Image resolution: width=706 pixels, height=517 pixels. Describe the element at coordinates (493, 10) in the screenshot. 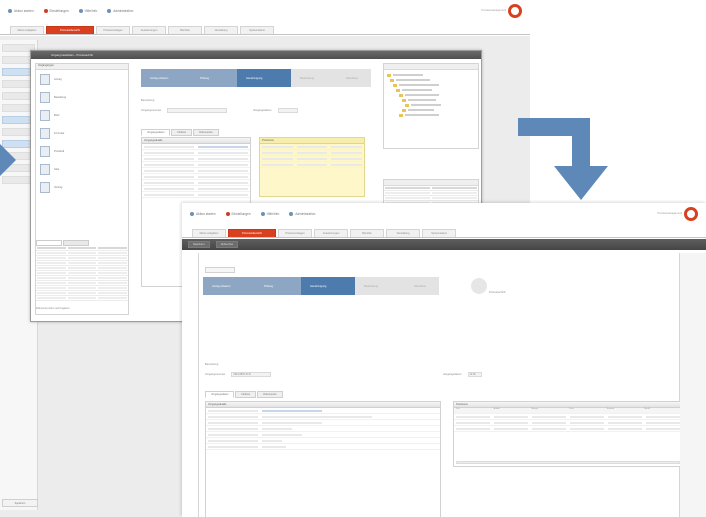

I see `logo-caption: Prozessmanagement` at that location.